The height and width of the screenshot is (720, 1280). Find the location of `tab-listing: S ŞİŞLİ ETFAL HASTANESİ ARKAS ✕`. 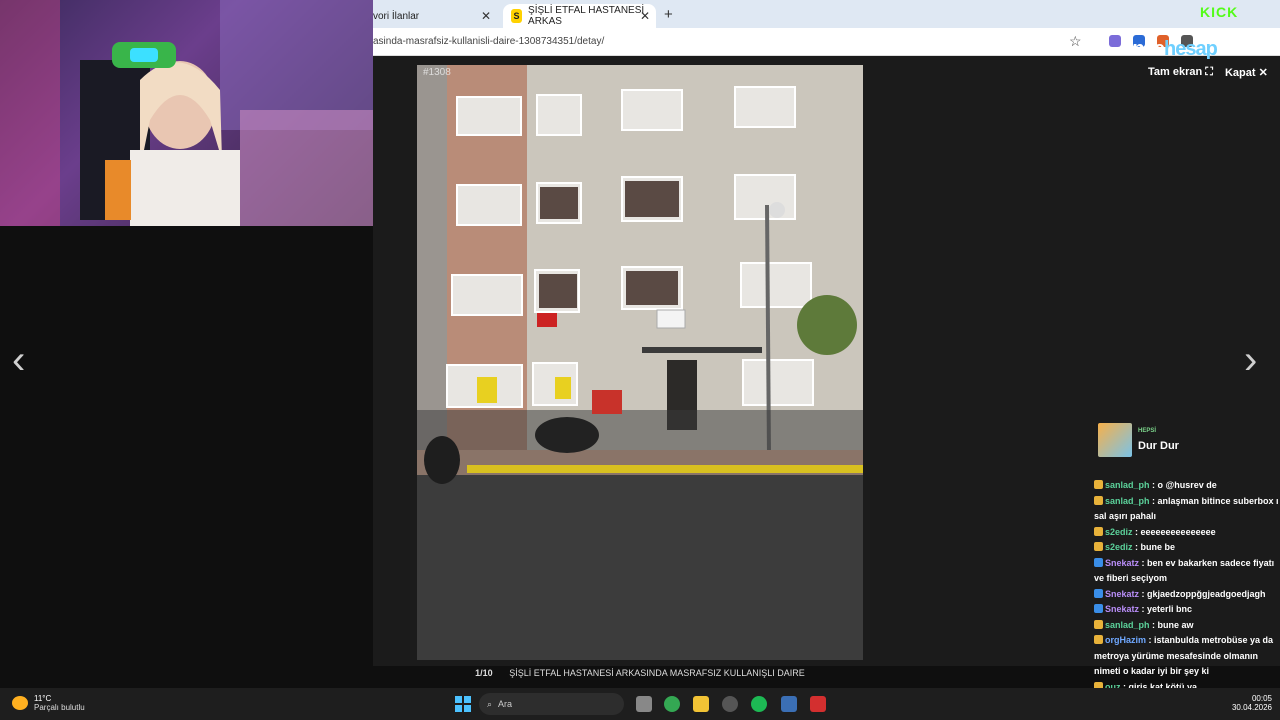

tab-listing: S ŞİŞLİ ETFAL HASTANESİ ARKAS ✕ is located at coordinates (579, 16).